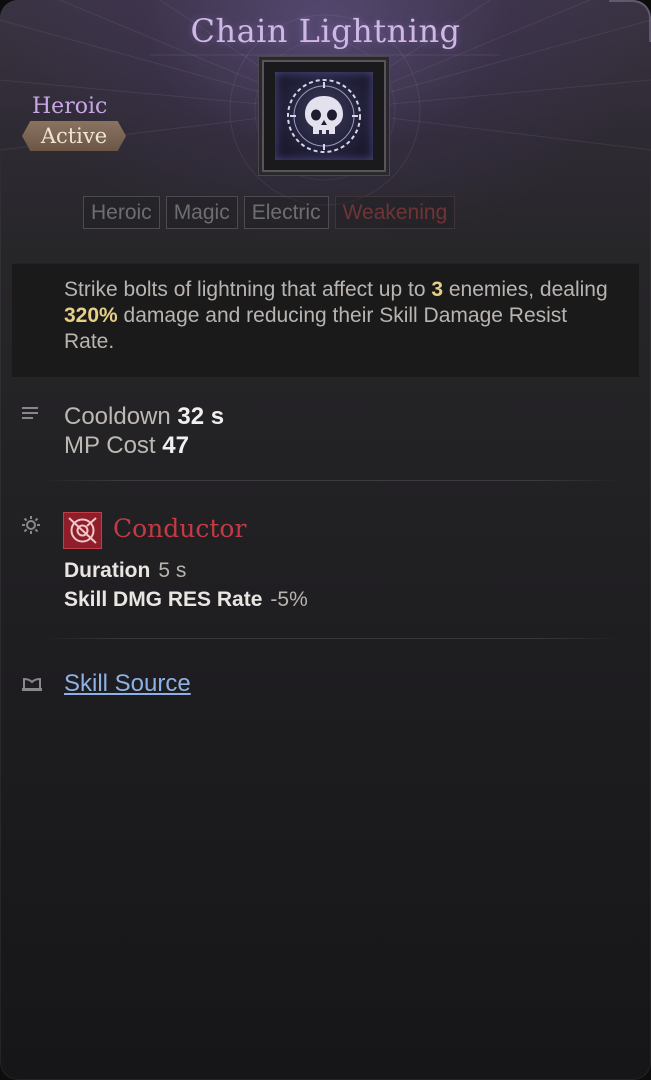 This screenshot has width=651, height=1080. I want to click on duration-label: Duration, so click(107, 570).